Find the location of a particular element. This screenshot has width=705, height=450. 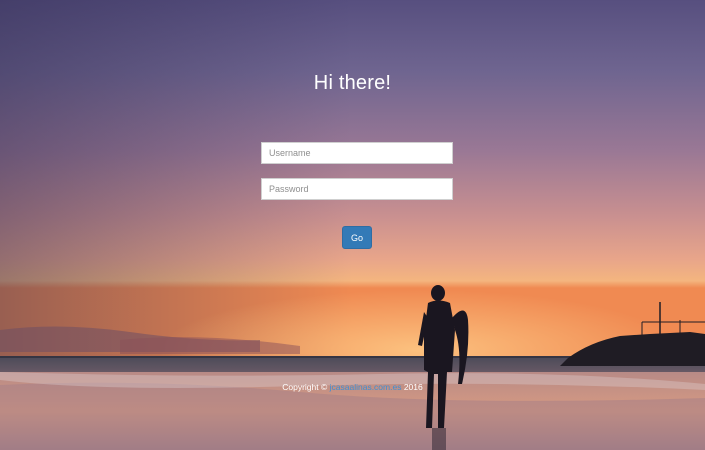

footer-site-link: jcasaalinas.com.es is located at coordinates (366, 387).